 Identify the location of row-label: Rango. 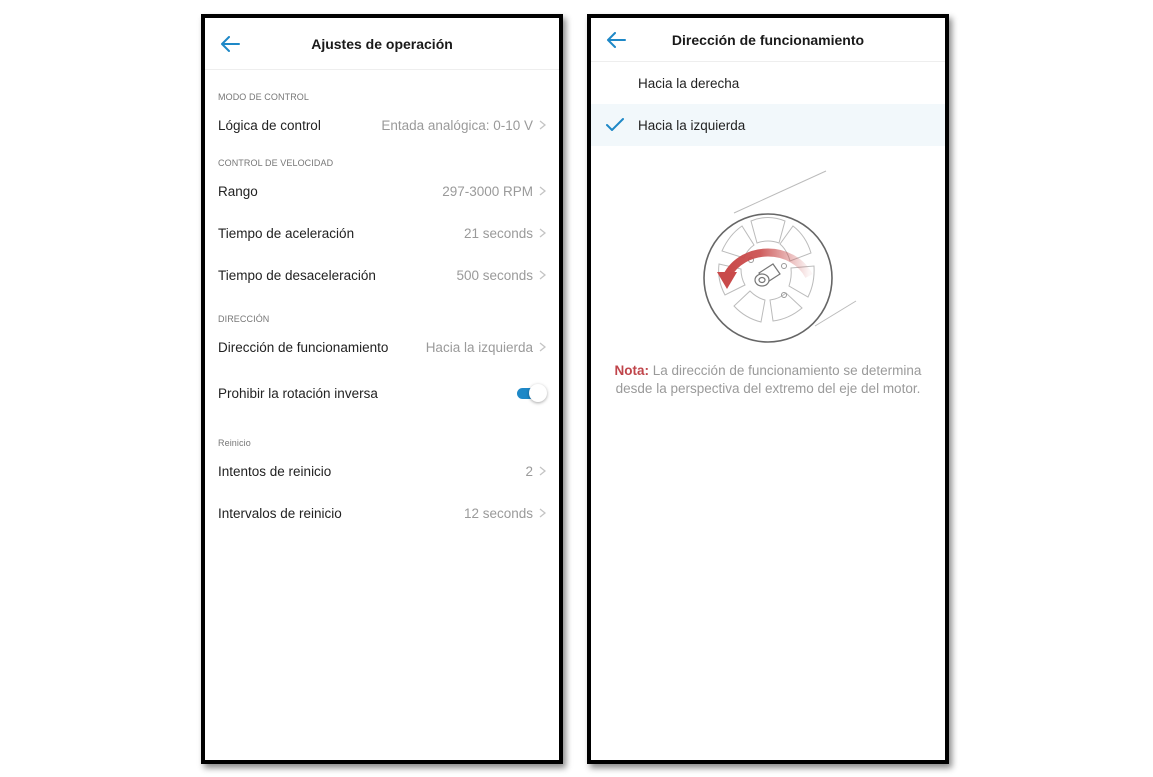
(238, 191).